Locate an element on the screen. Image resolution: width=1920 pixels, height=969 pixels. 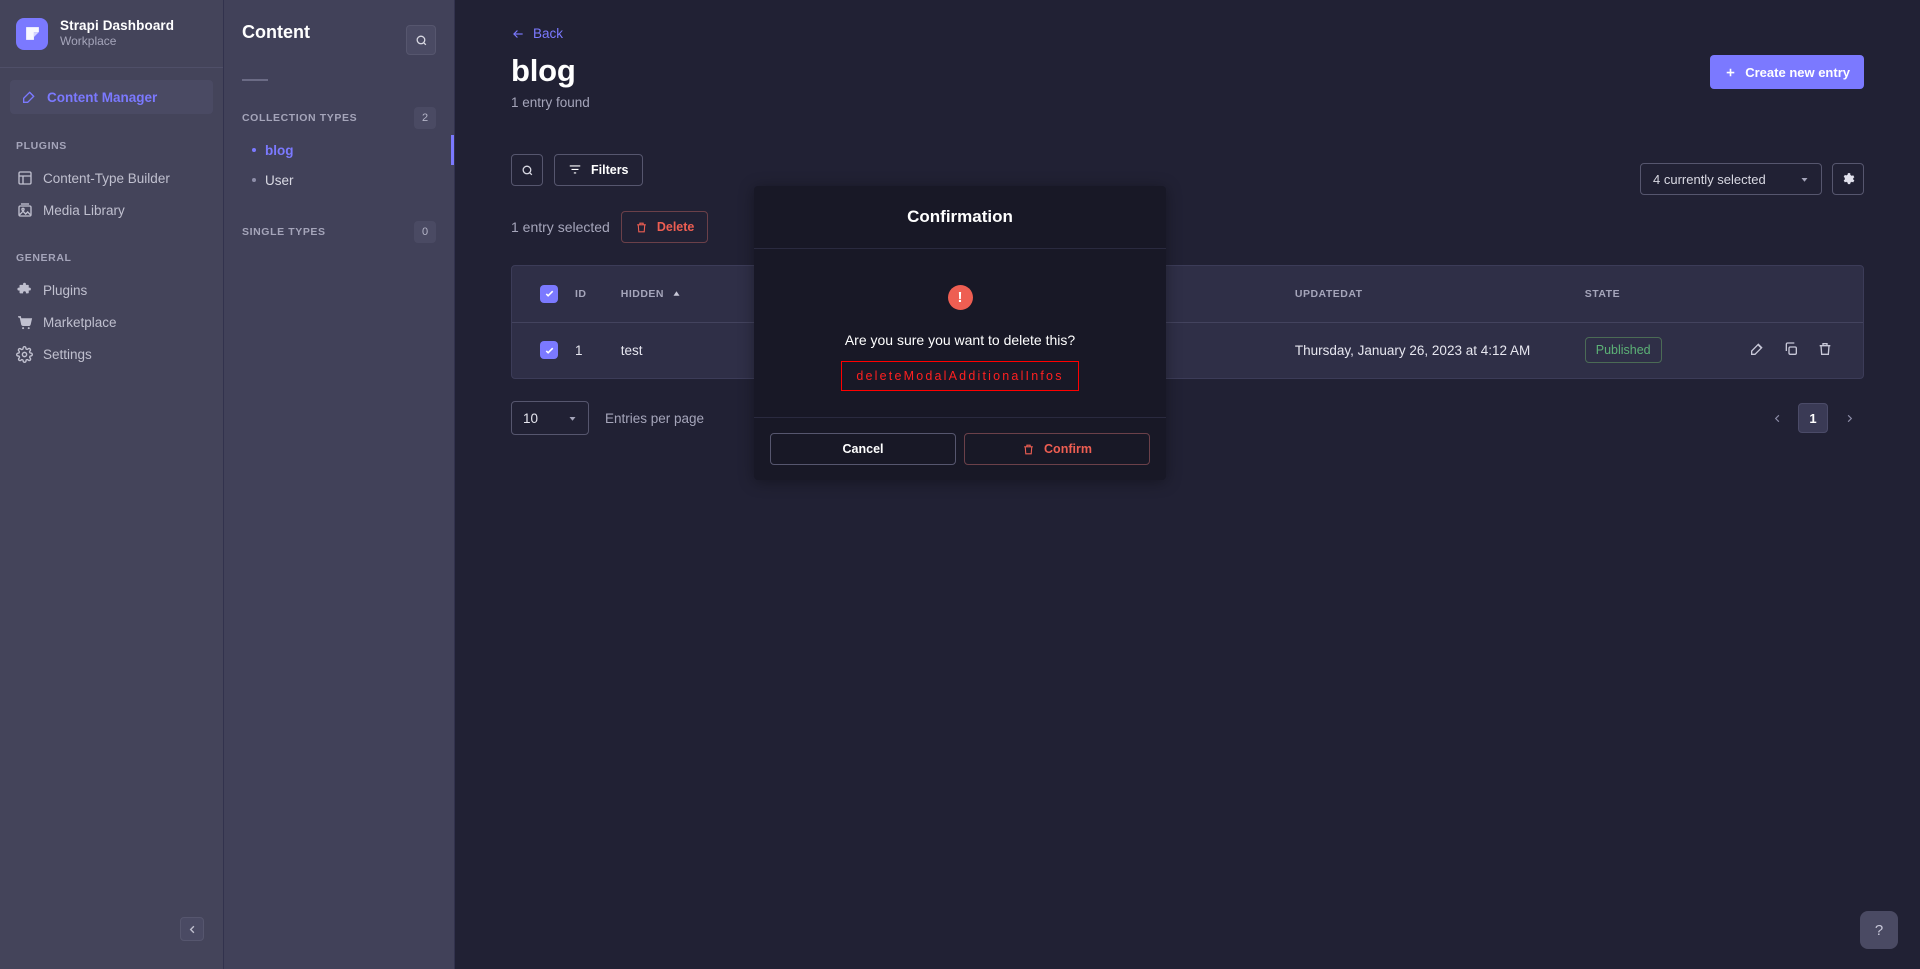
modal-confirm-button: Confirm is located at coordinates (1057, 449).